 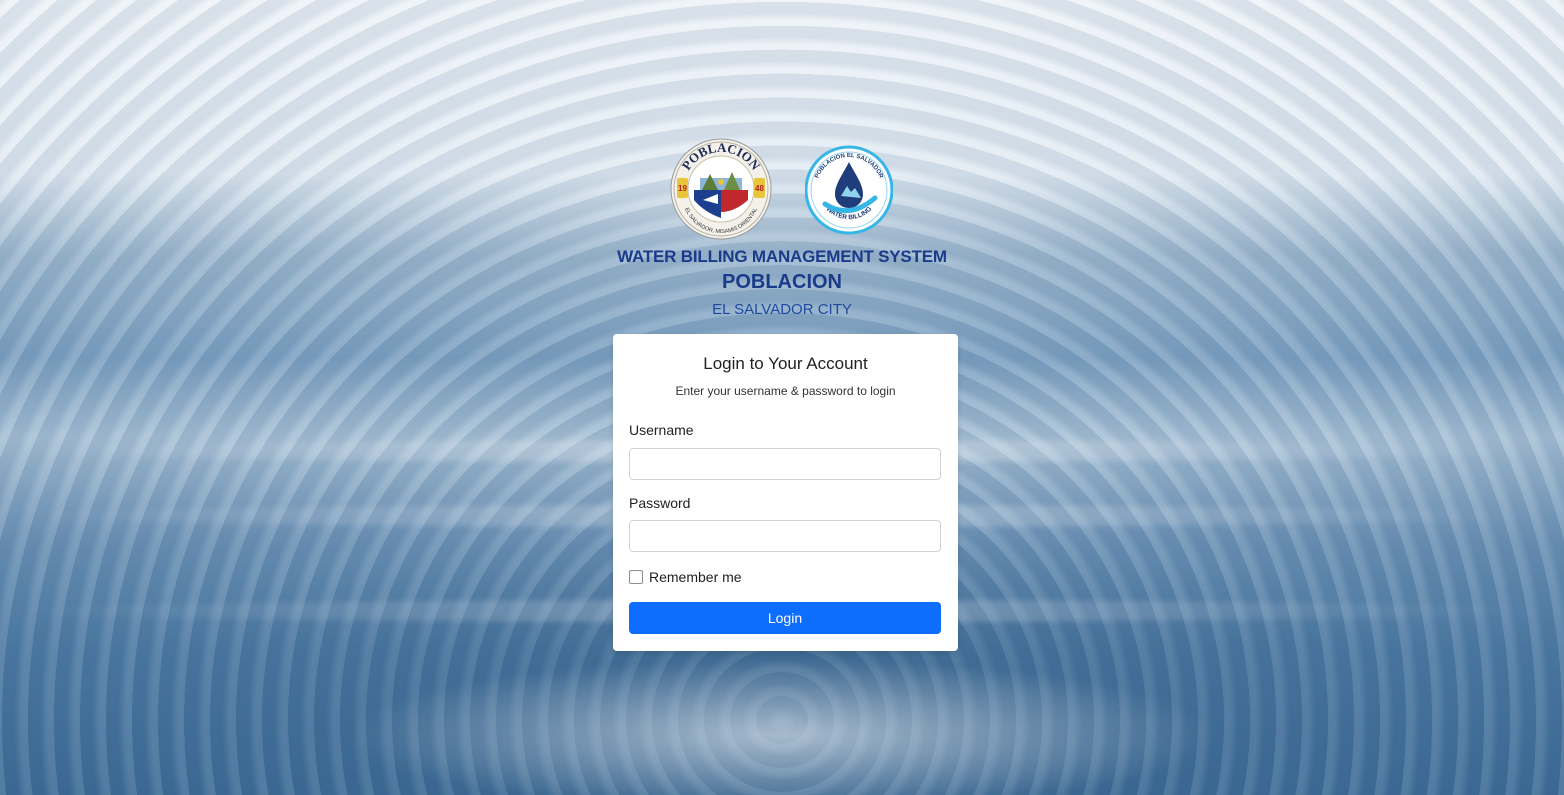 I want to click on login-button: Login, so click(x=785, y=618).